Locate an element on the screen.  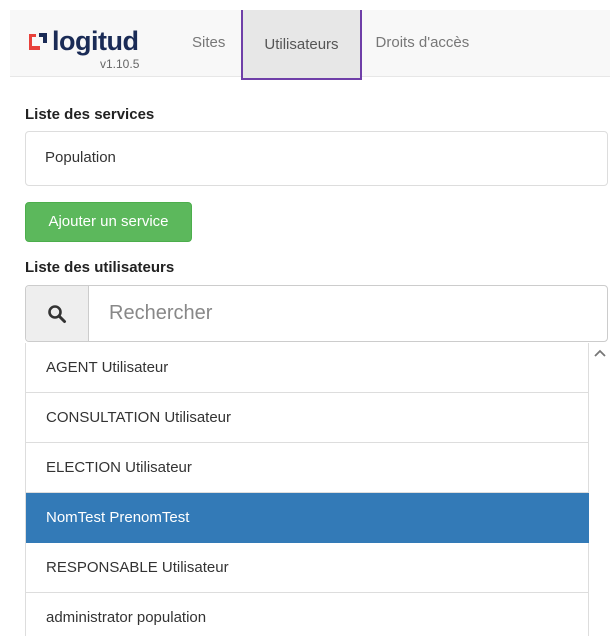
user-list-scrollbar is located at coordinates (599, 489).